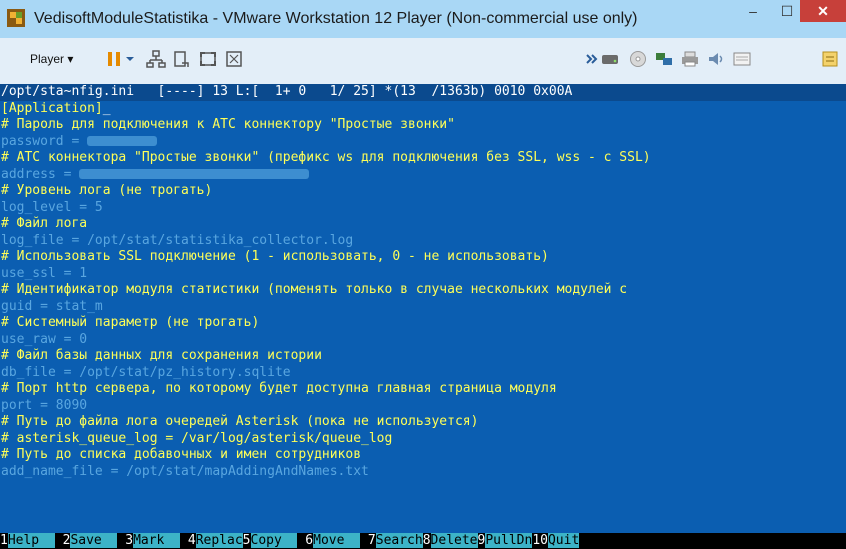 The width and height of the screenshot is (846, 549). What do you see at coordinates (130, 59) in the screenshot?
I see `chevron-down-icon` at bounding box center [130, 59].